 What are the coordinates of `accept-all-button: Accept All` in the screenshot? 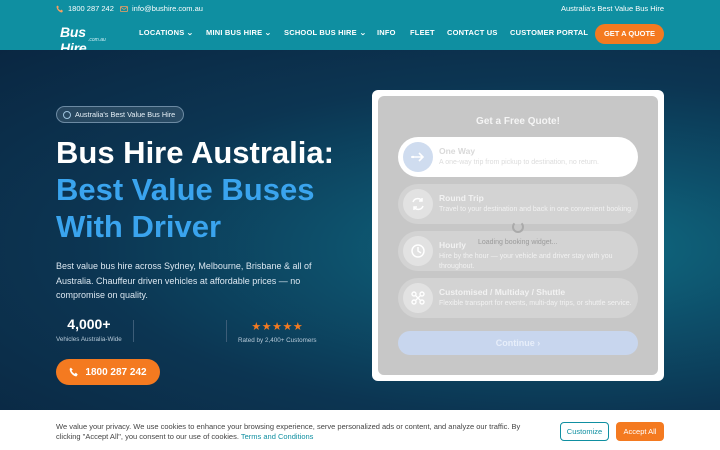 It's located at (640, 431).